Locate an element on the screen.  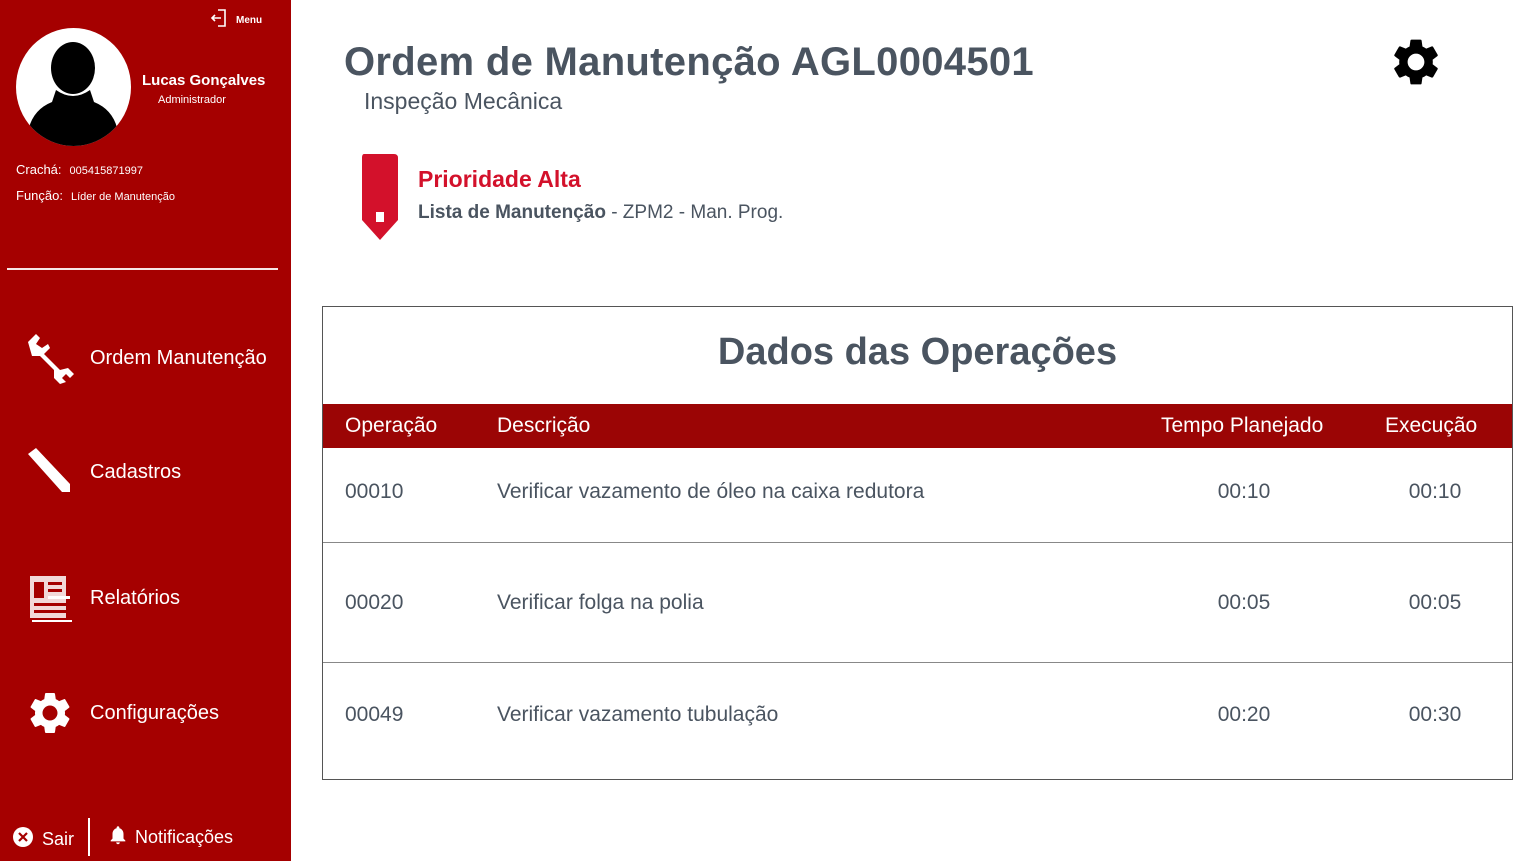
logout-button: Sair is located at coordinates (43, 839).